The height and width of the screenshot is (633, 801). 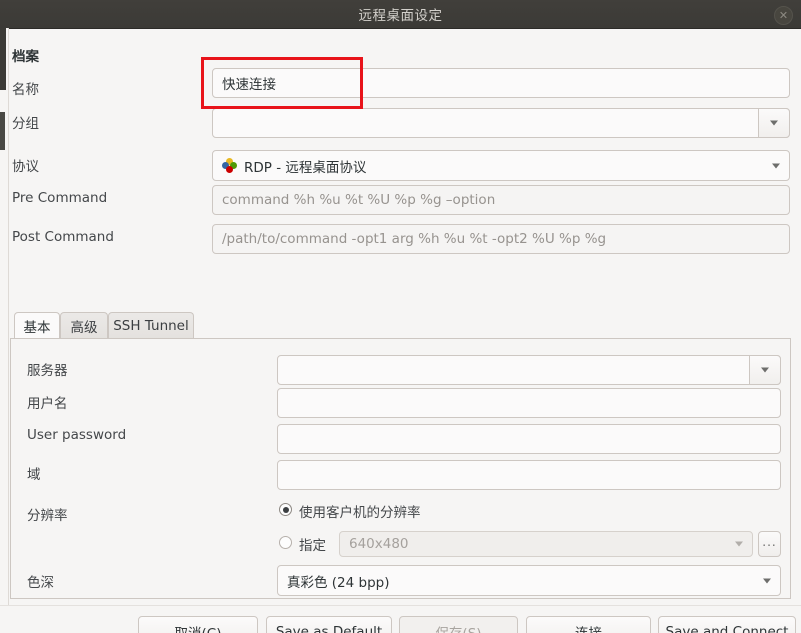 What do you see at coordinates (546, 544) in the screenshot?
I see `resolution-custom-combobox: 640x480` at bounding box center [546, 544].